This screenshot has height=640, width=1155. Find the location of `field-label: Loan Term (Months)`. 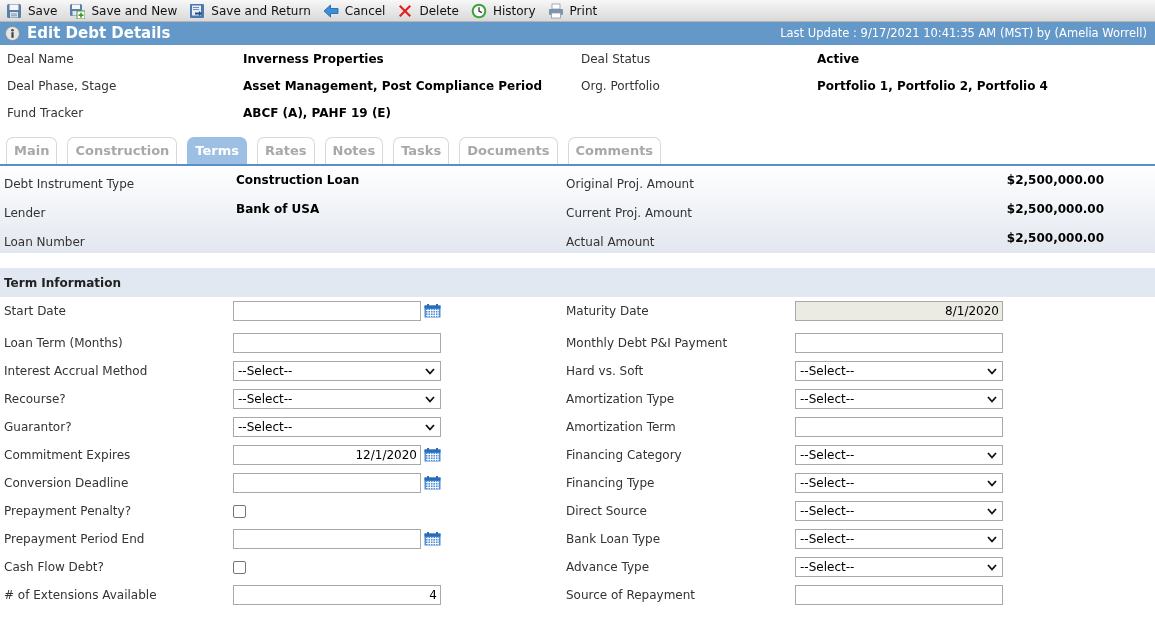

field-label: Loan Term (Months) is located at coordinates (64, 343).